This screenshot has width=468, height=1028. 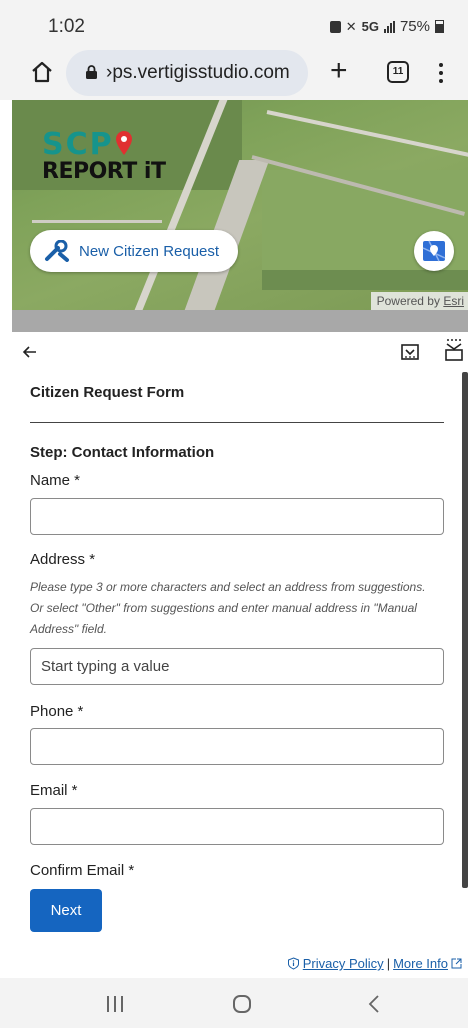 What do you see at coordinates (237, 826) in the screenshot?
I see `email-field` at bounding box center [237, 826].